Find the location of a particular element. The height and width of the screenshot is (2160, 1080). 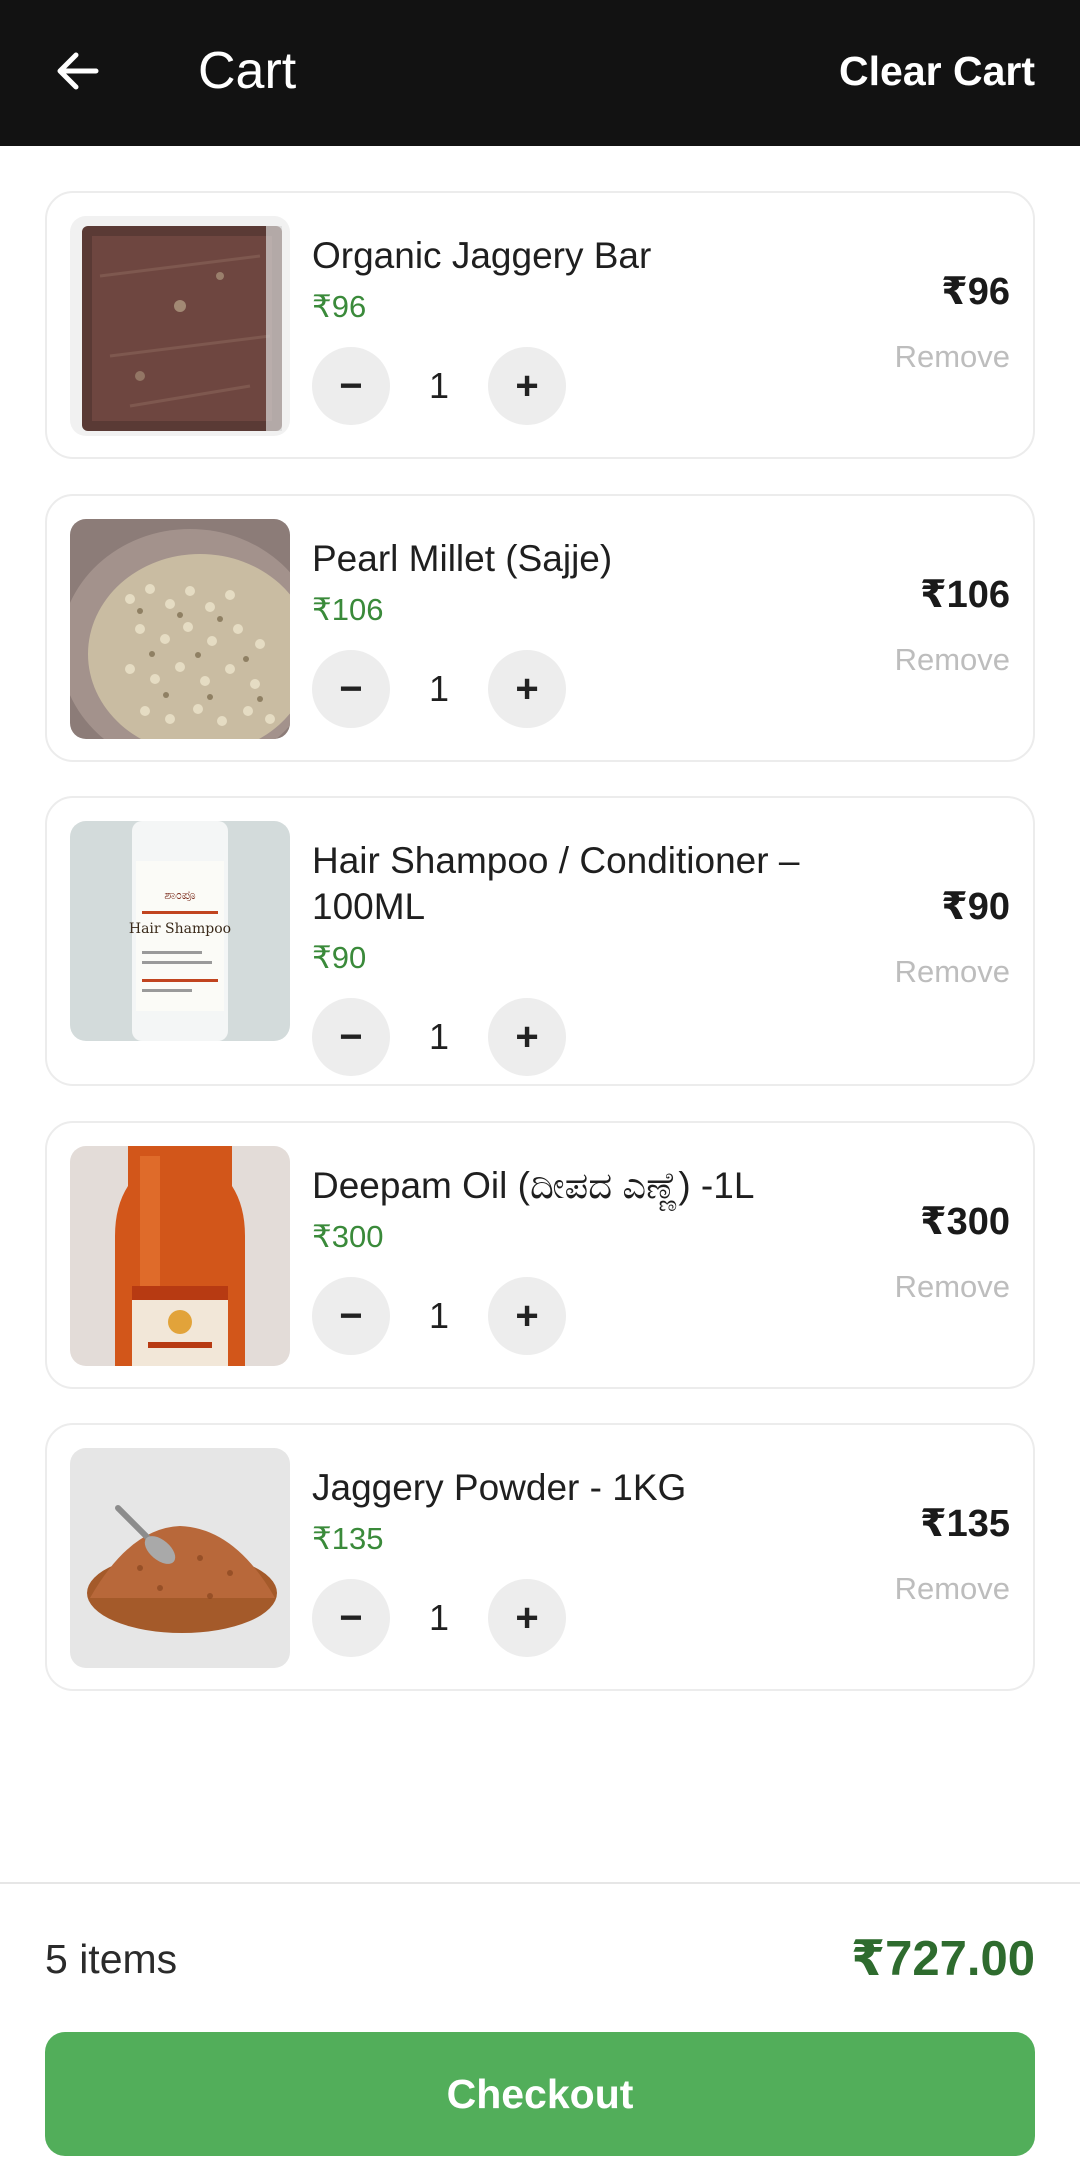

checkout-button: Checkout is located at coordinates (540, 2094).